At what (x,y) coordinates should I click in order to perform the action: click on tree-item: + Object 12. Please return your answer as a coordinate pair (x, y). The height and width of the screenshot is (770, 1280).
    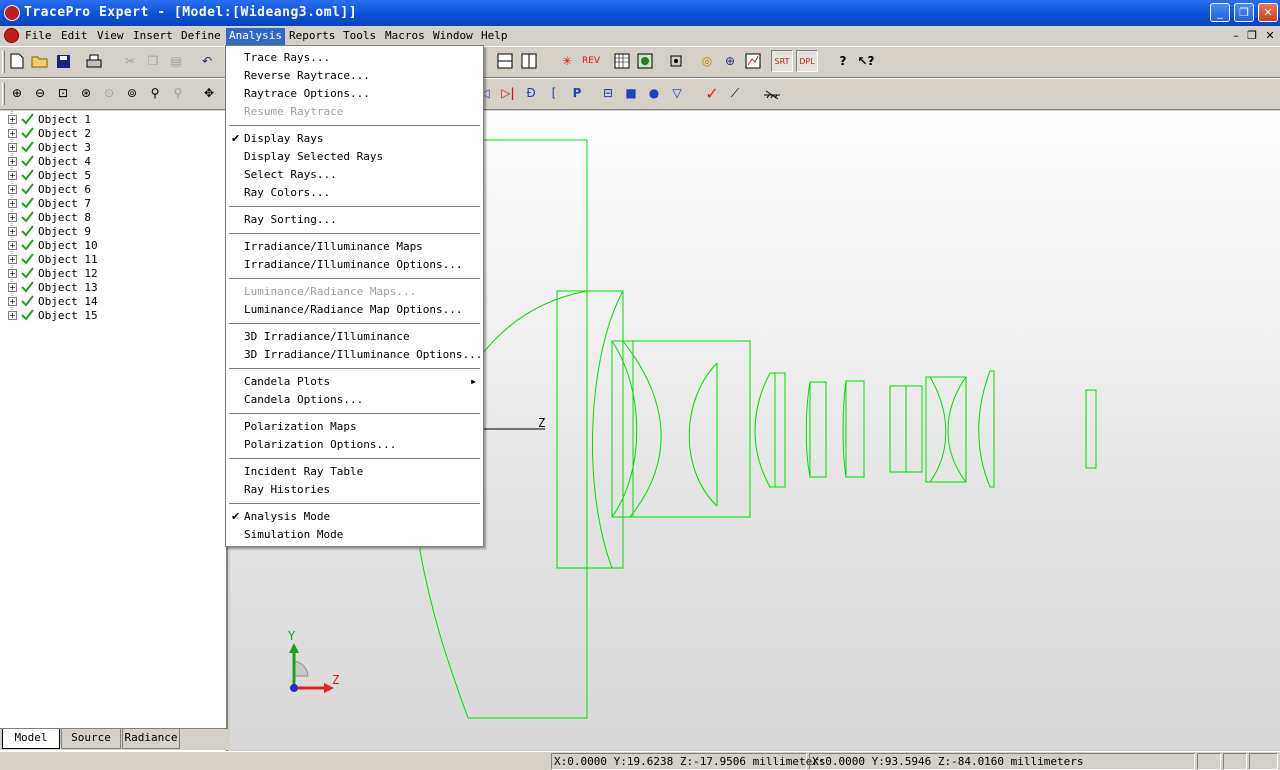
    Looking at the image, I should click on (53, 273).